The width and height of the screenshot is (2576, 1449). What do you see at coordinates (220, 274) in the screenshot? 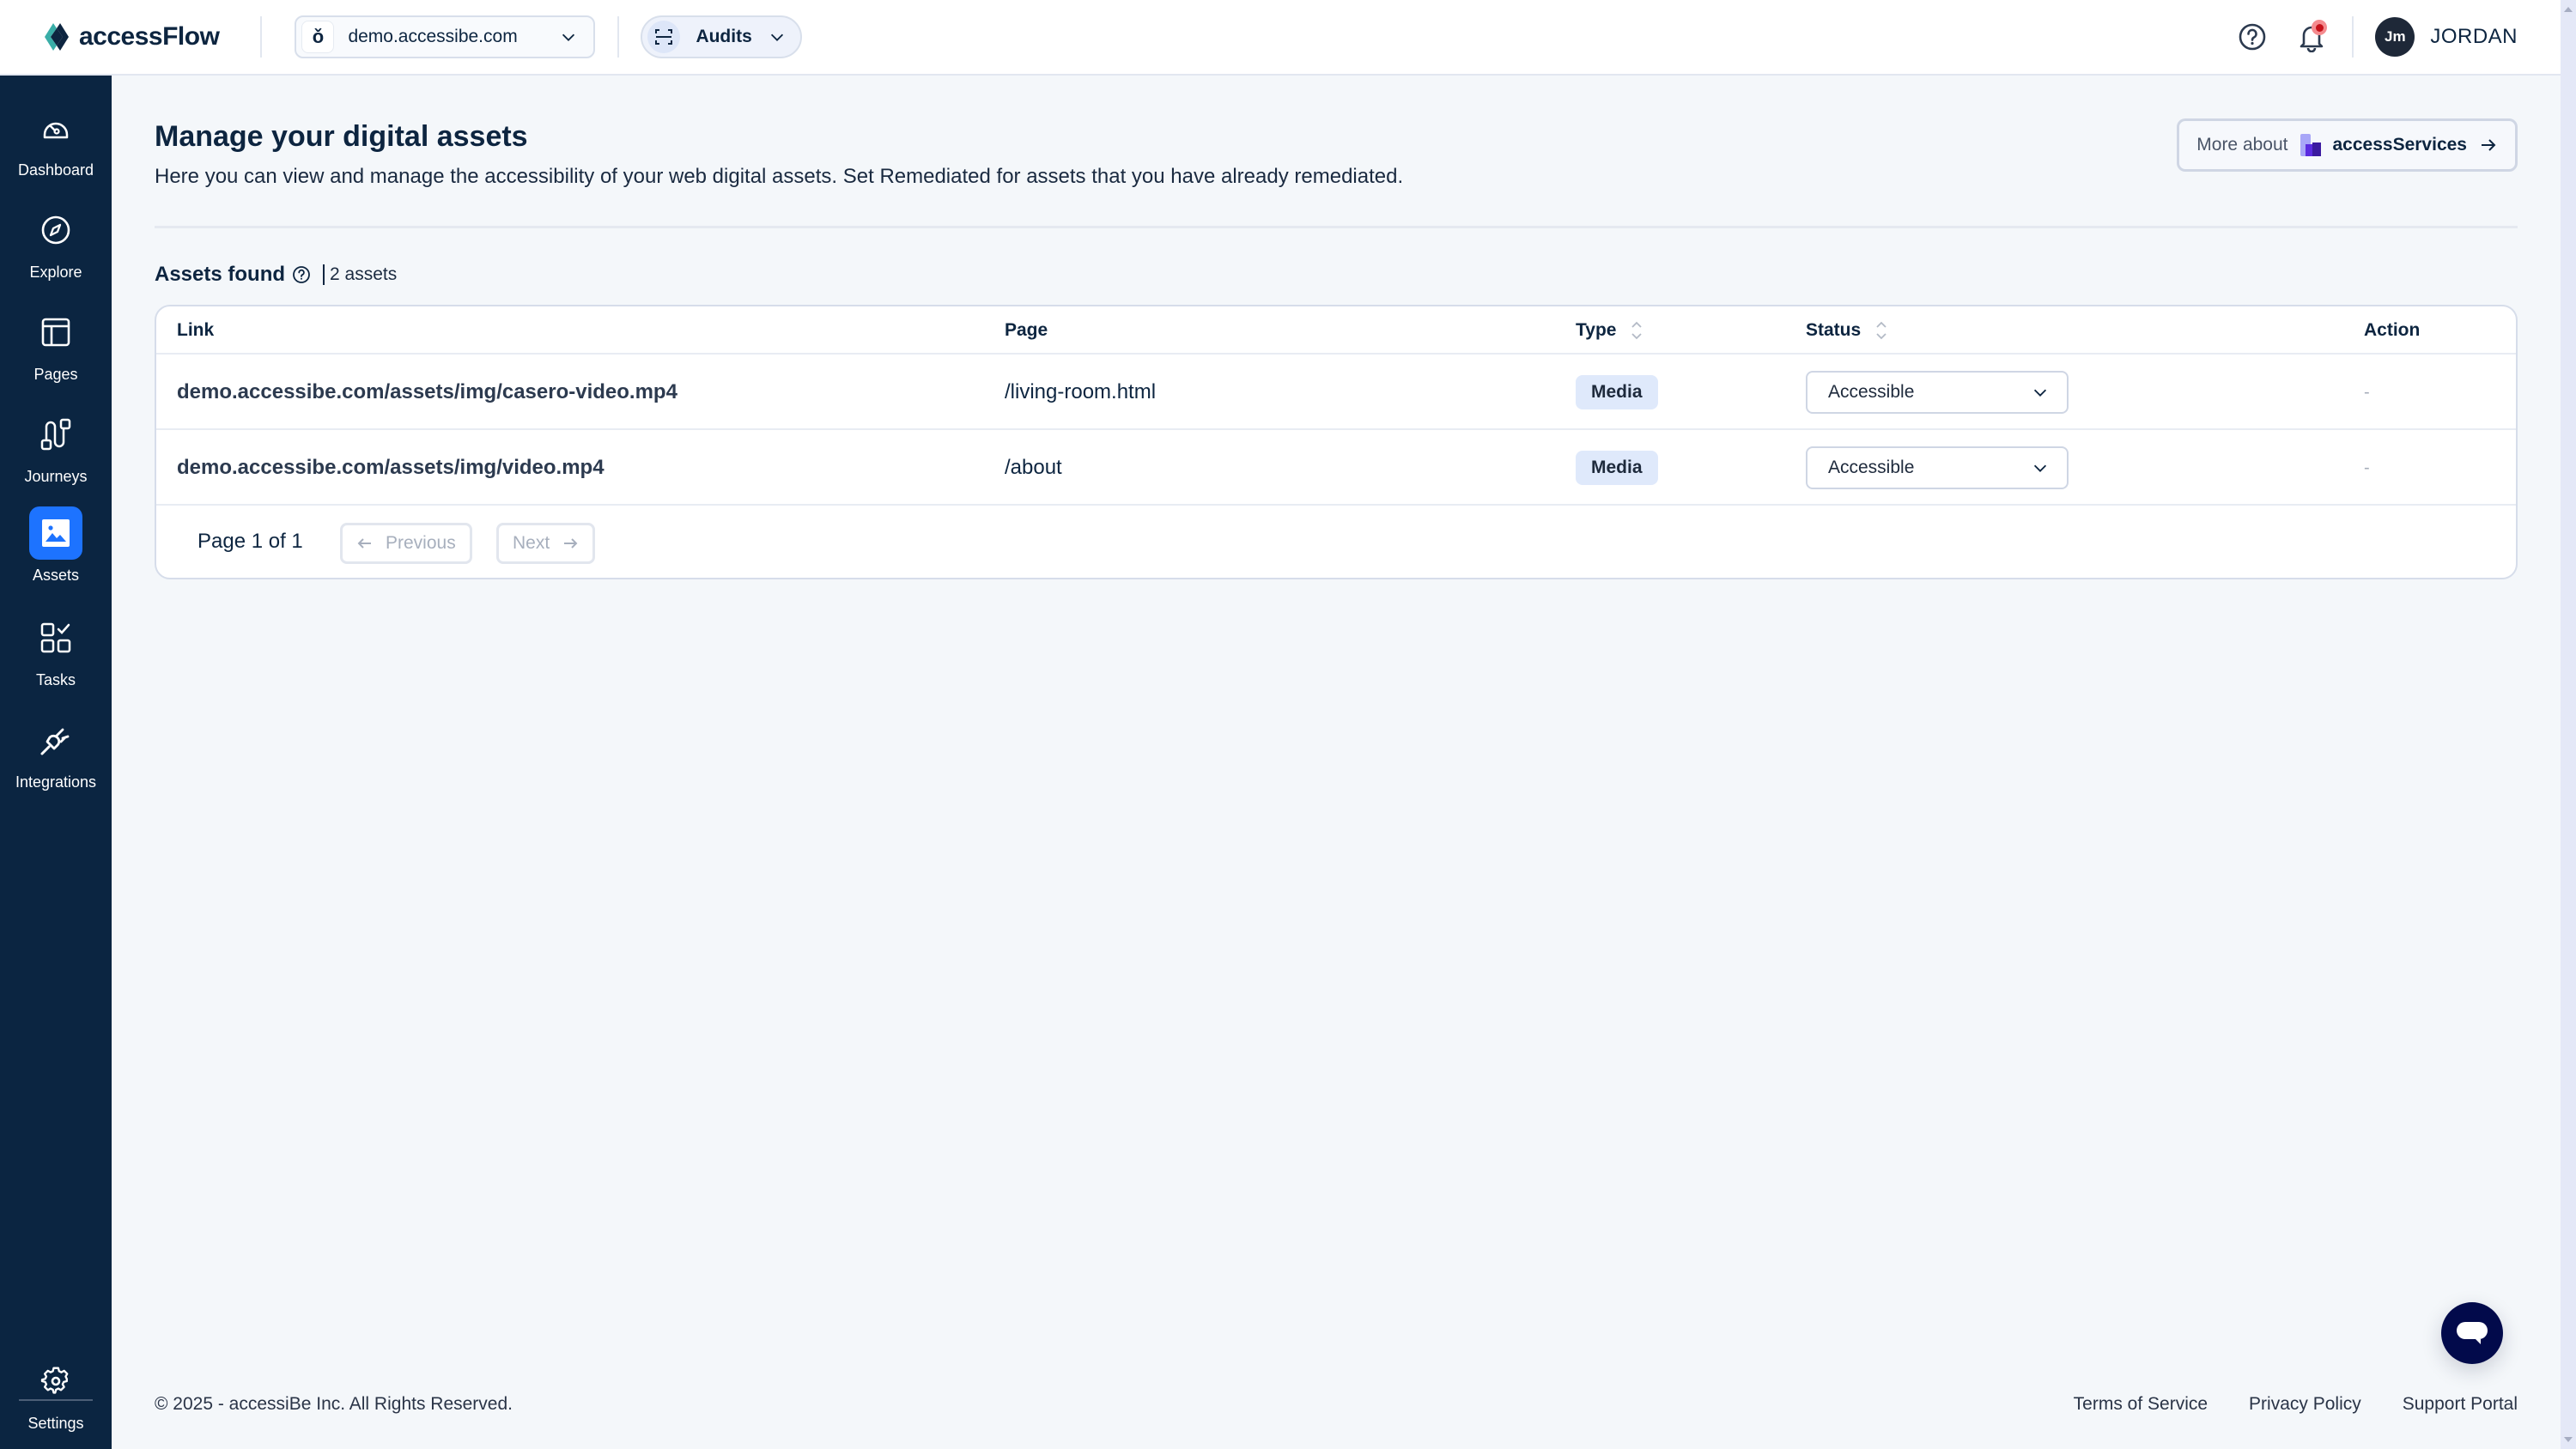
I see `assets-found-label: Assets found` at bounding box center [220, 274].